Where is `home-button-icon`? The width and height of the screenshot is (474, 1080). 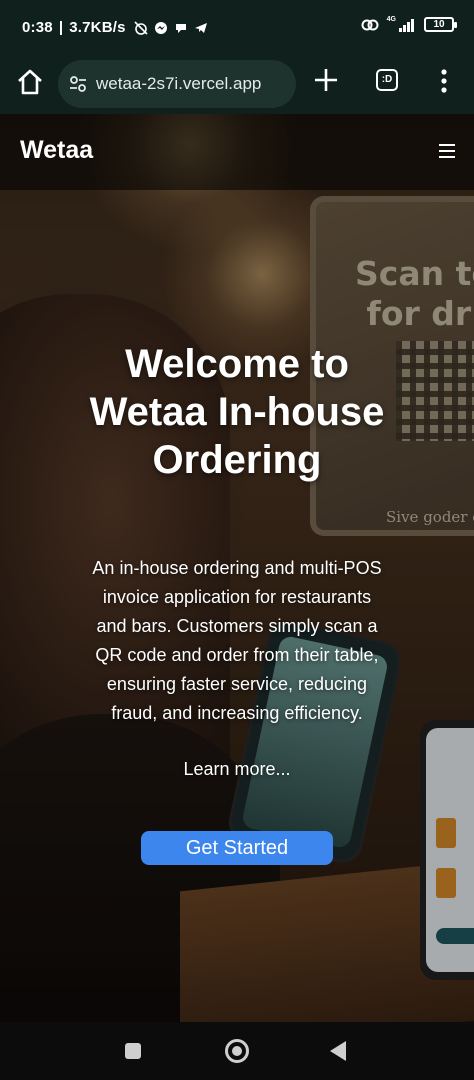
home-button-icon is located at coordinates (237, 1051).